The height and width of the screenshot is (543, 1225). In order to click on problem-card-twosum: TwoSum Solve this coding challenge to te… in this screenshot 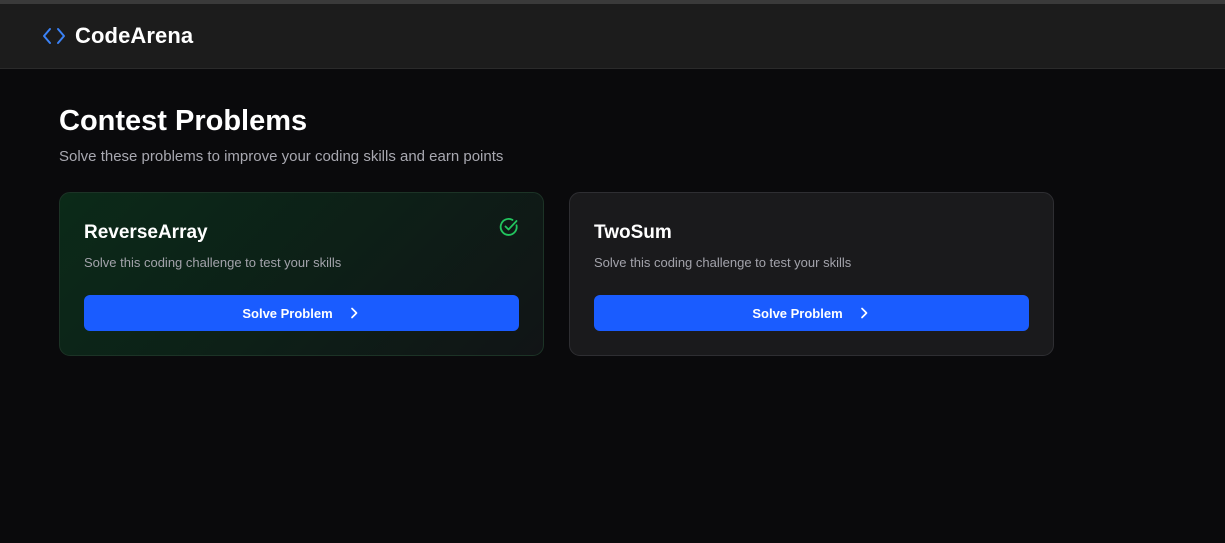, I will do `click(811, 274)`.